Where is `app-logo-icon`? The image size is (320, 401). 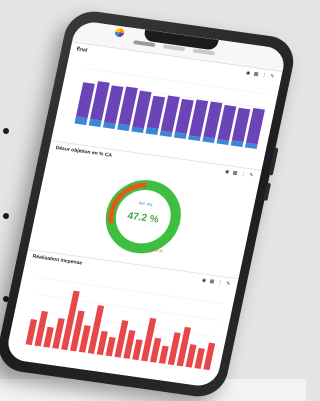 app-logo-icon is located at coordinates (119, 32).